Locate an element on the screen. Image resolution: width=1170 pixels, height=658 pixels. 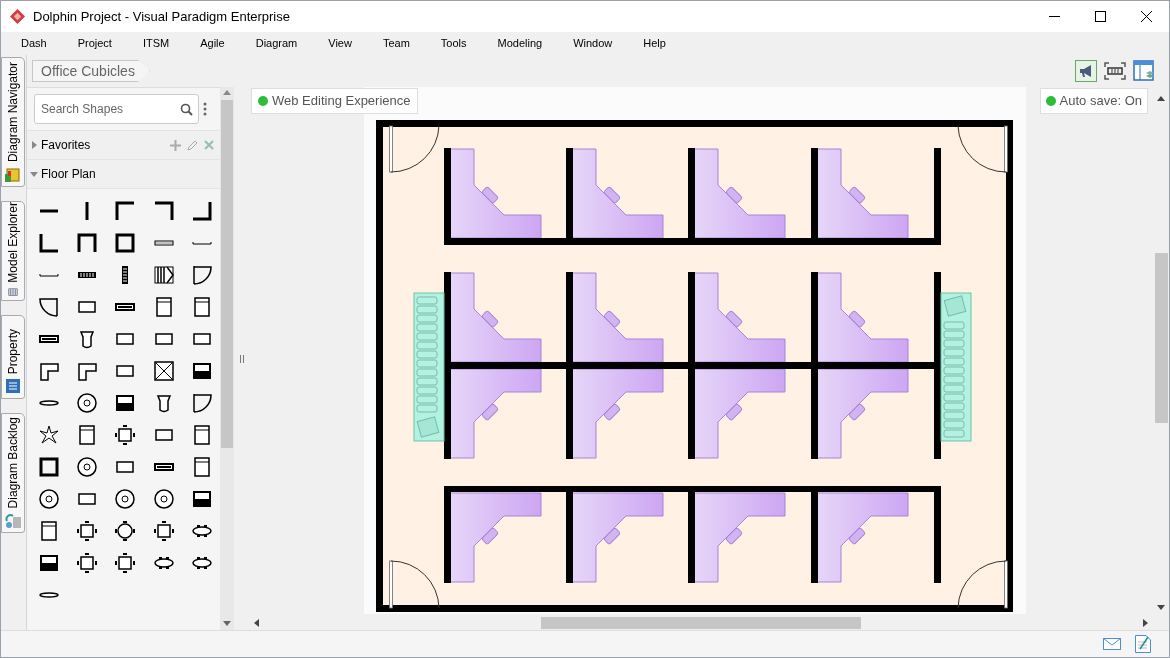
megaphone-button is located at coordinates (1086, 71).